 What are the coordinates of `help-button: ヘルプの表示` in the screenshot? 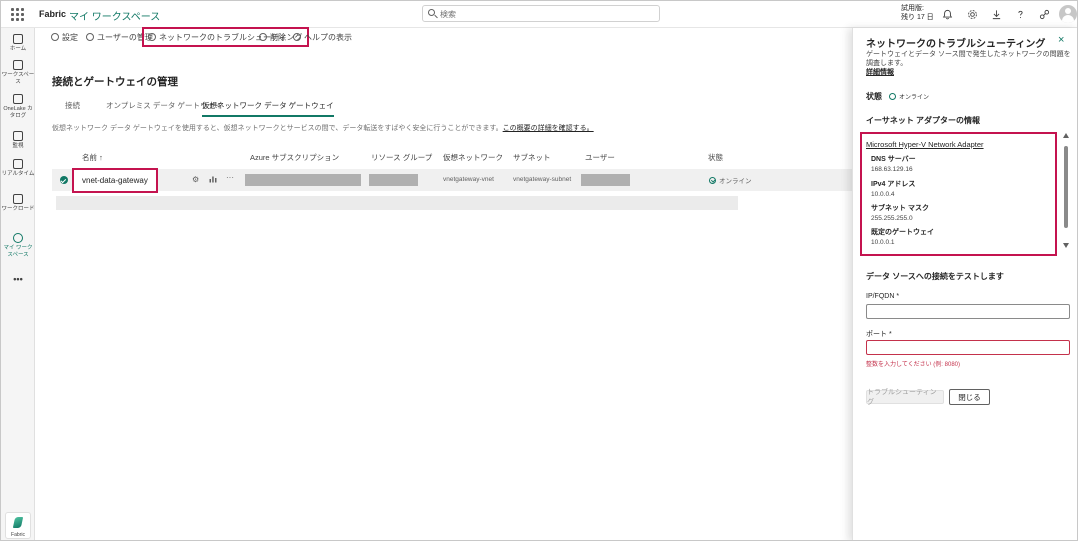 It's located at (322, 37).